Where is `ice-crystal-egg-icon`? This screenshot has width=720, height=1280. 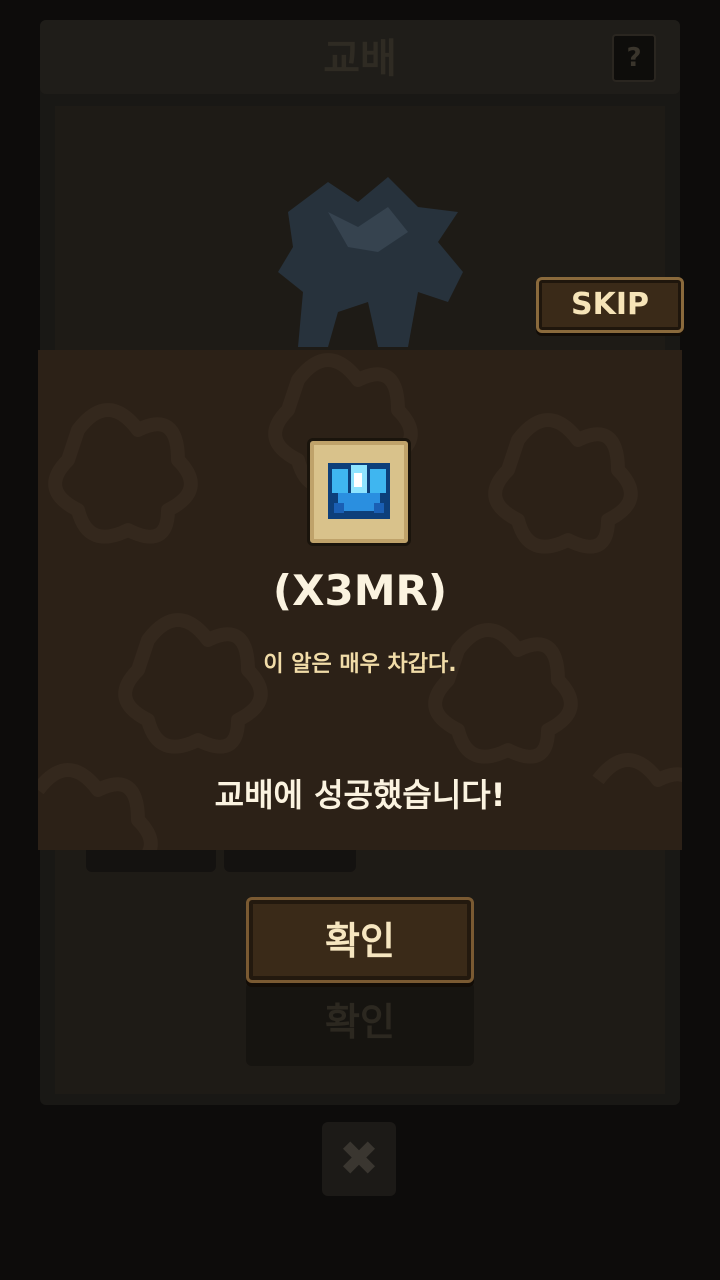
ice-crystal-egg-icon is located at coordinates (359, 491).